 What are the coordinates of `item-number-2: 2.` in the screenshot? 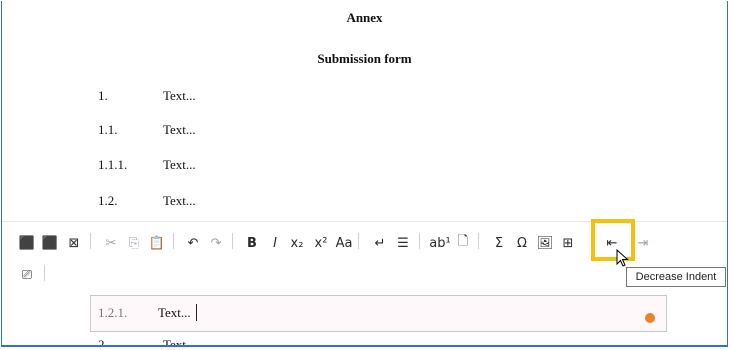 It's located at (103, 342).